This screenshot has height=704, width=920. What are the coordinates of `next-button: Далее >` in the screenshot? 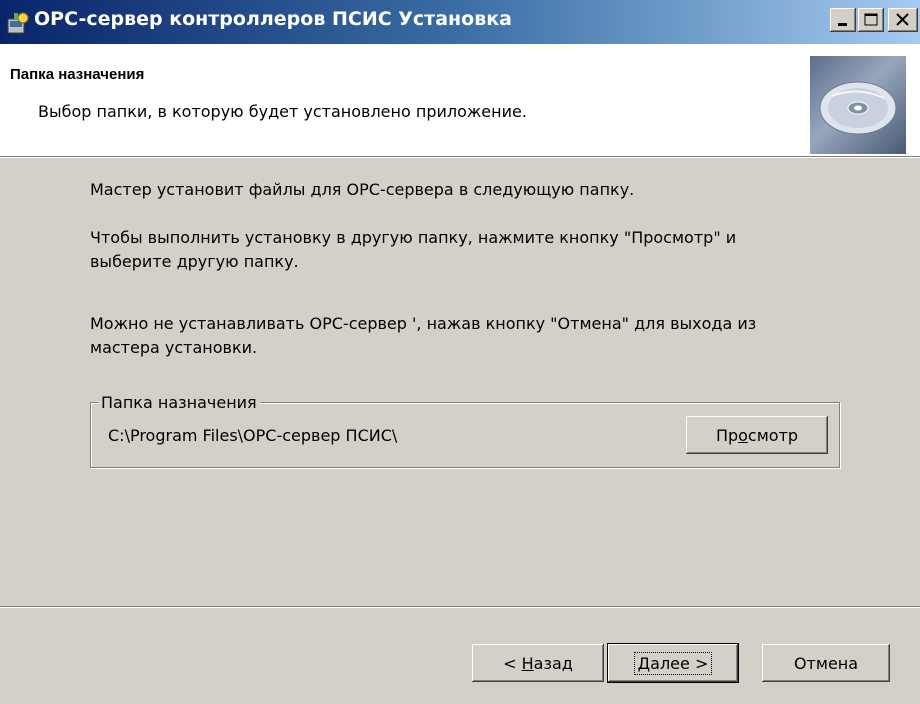 It's located at (673, 663).